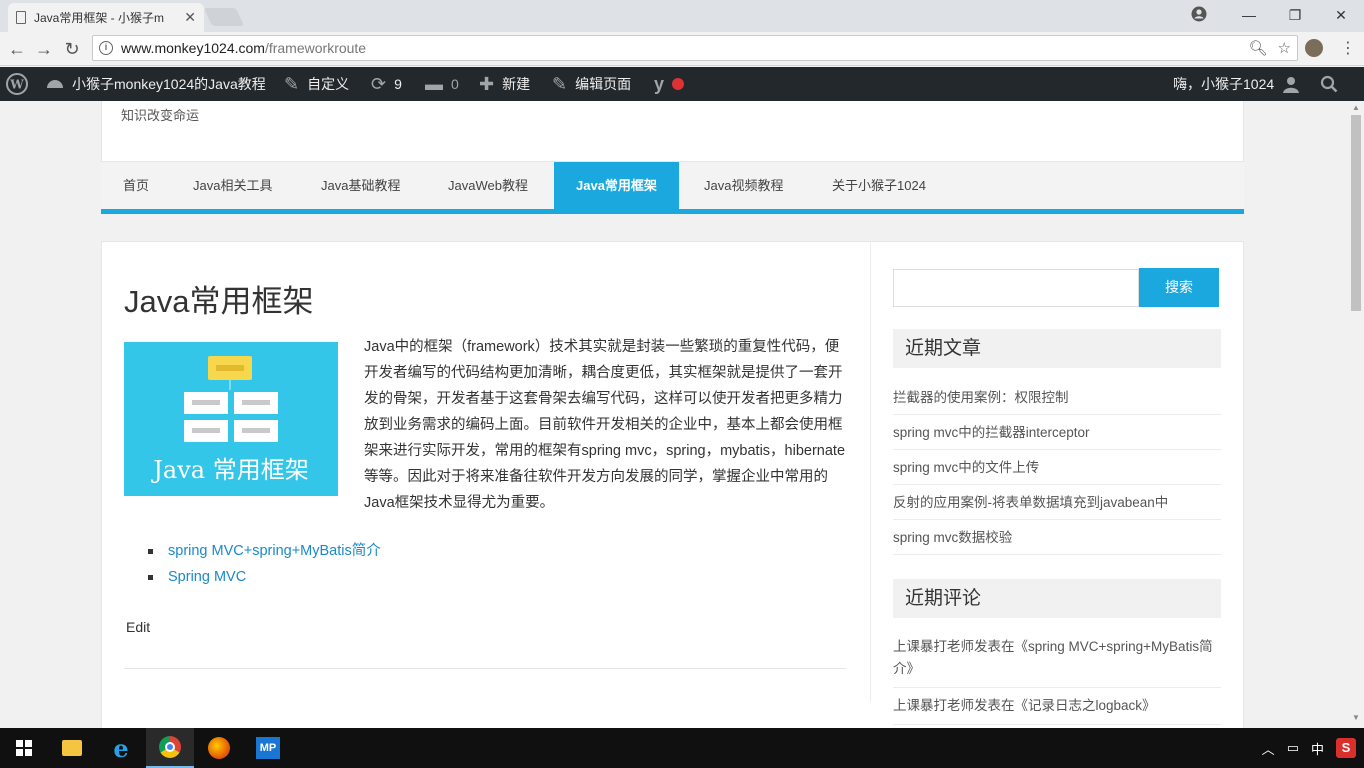 The image size is (1364, 768). I want to click on ime-indicator: 中, so click(1317, 748).